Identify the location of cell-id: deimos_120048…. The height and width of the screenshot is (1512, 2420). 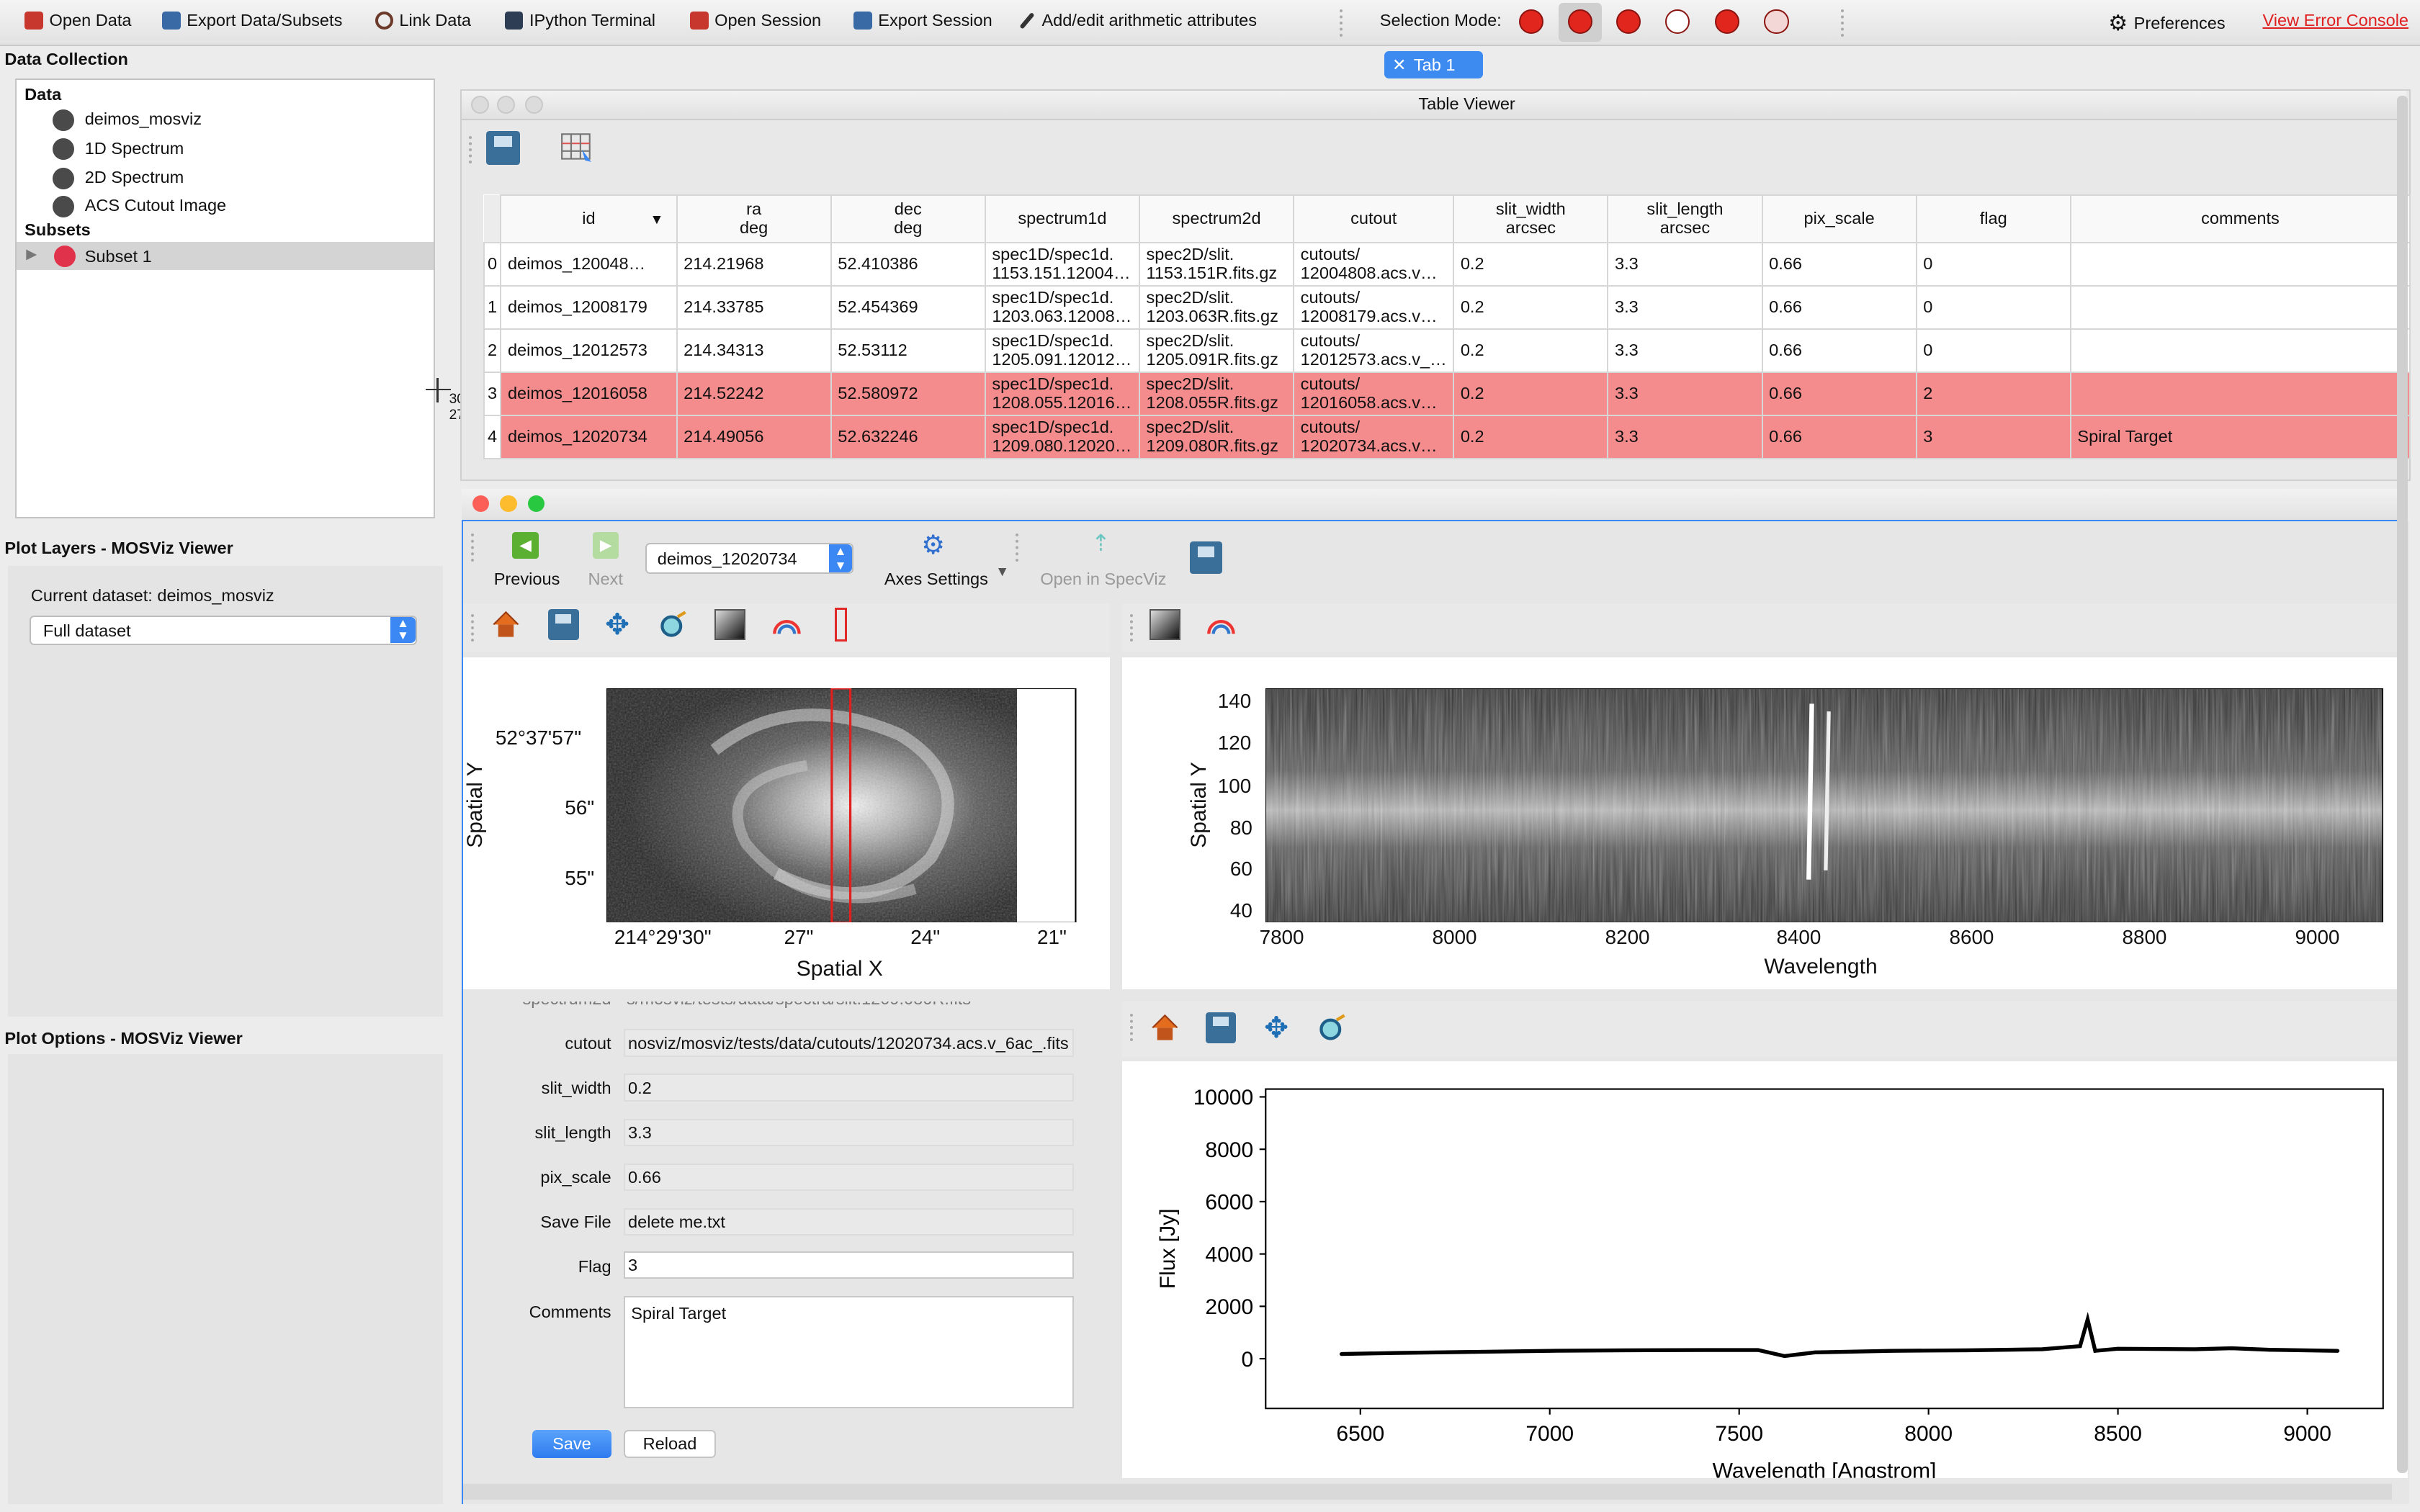
(589, 264).